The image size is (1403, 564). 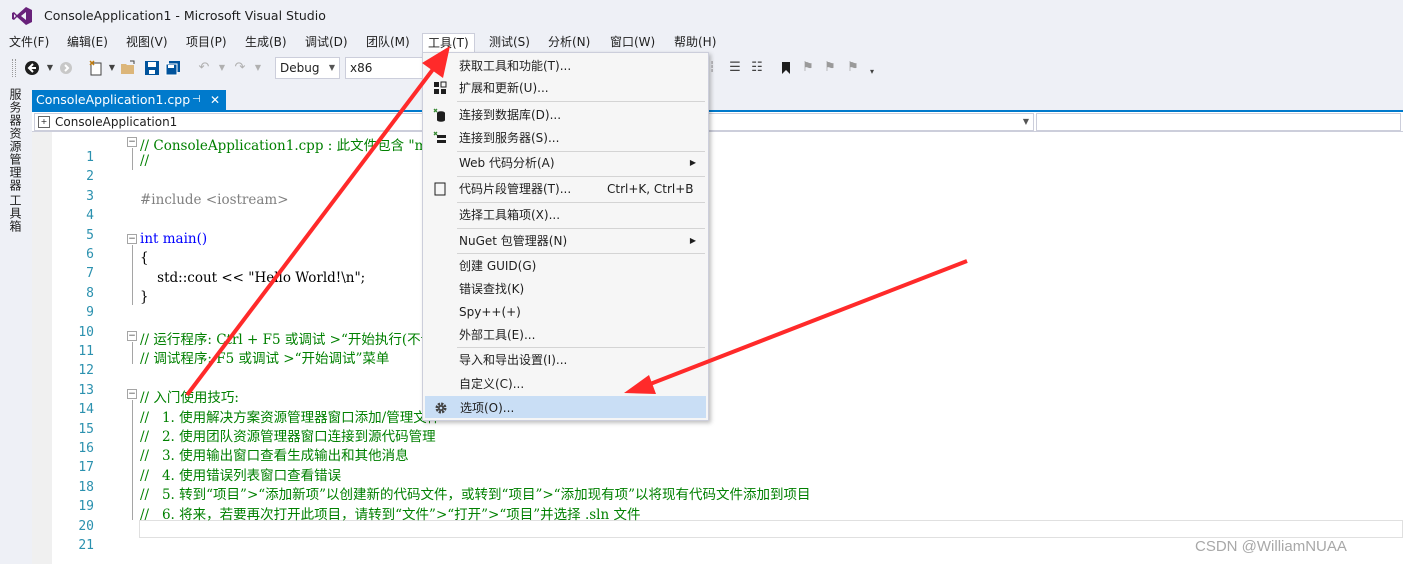 What do you see at coordinates (147, 246) in the screenshot?
I see `code-line: 6 − int main()` at bounding box center [147, 246].